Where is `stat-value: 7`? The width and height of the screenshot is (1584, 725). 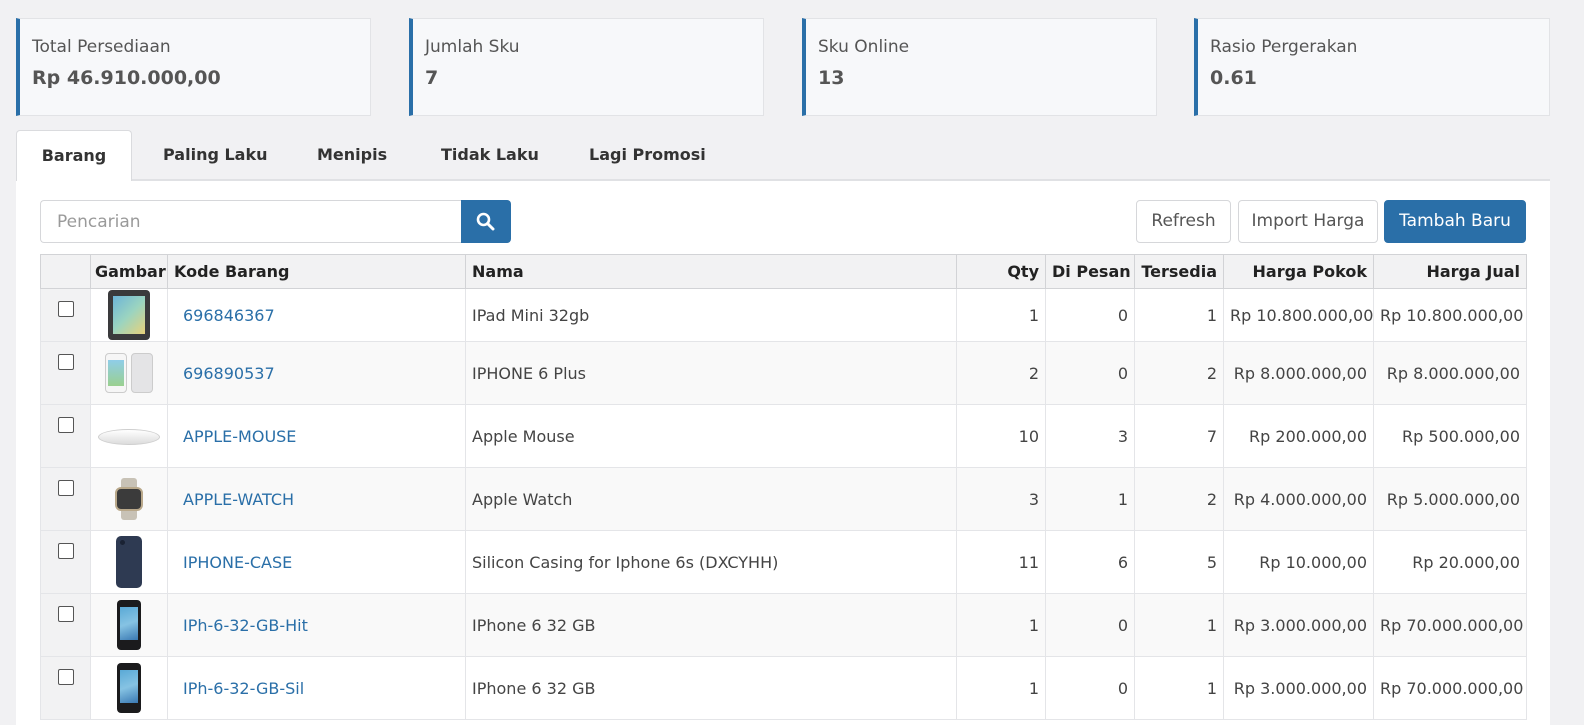 stat-value: 7 is located at coordinates (432, 78).